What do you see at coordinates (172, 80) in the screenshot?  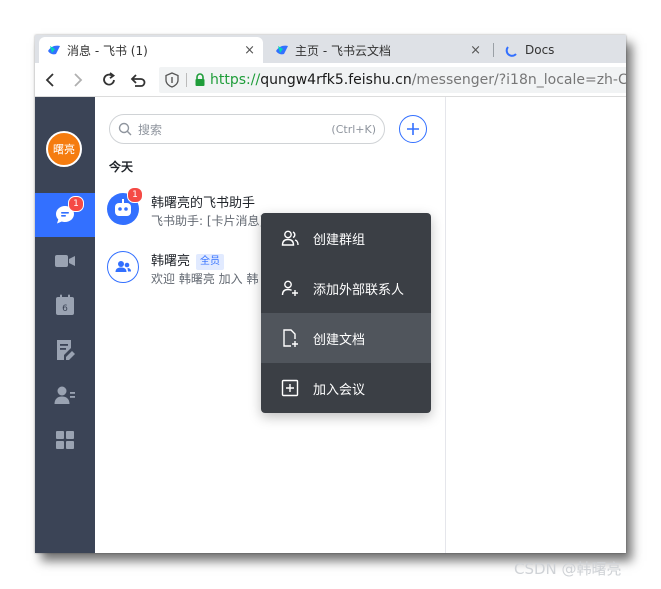 I see `shield-icon` at bounding box center [172, 80].